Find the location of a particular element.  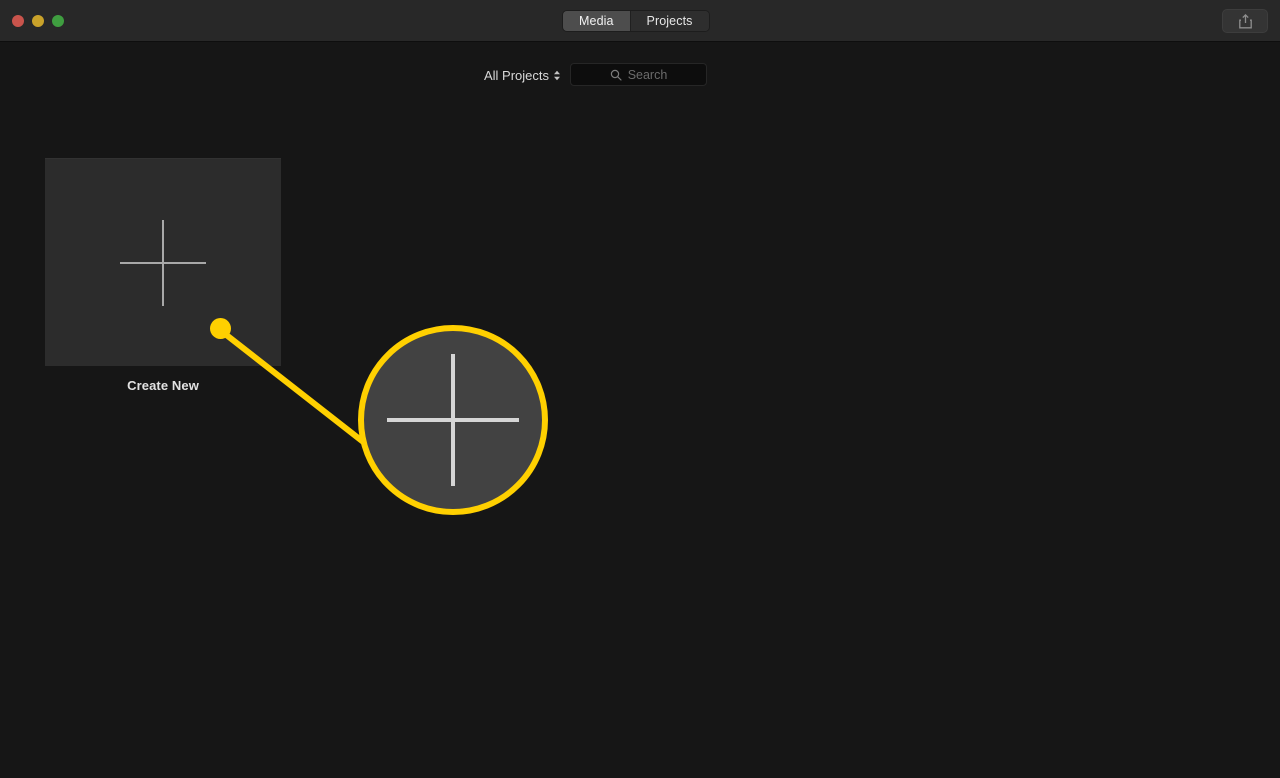

share-button is located at coordinates (1245, 21).